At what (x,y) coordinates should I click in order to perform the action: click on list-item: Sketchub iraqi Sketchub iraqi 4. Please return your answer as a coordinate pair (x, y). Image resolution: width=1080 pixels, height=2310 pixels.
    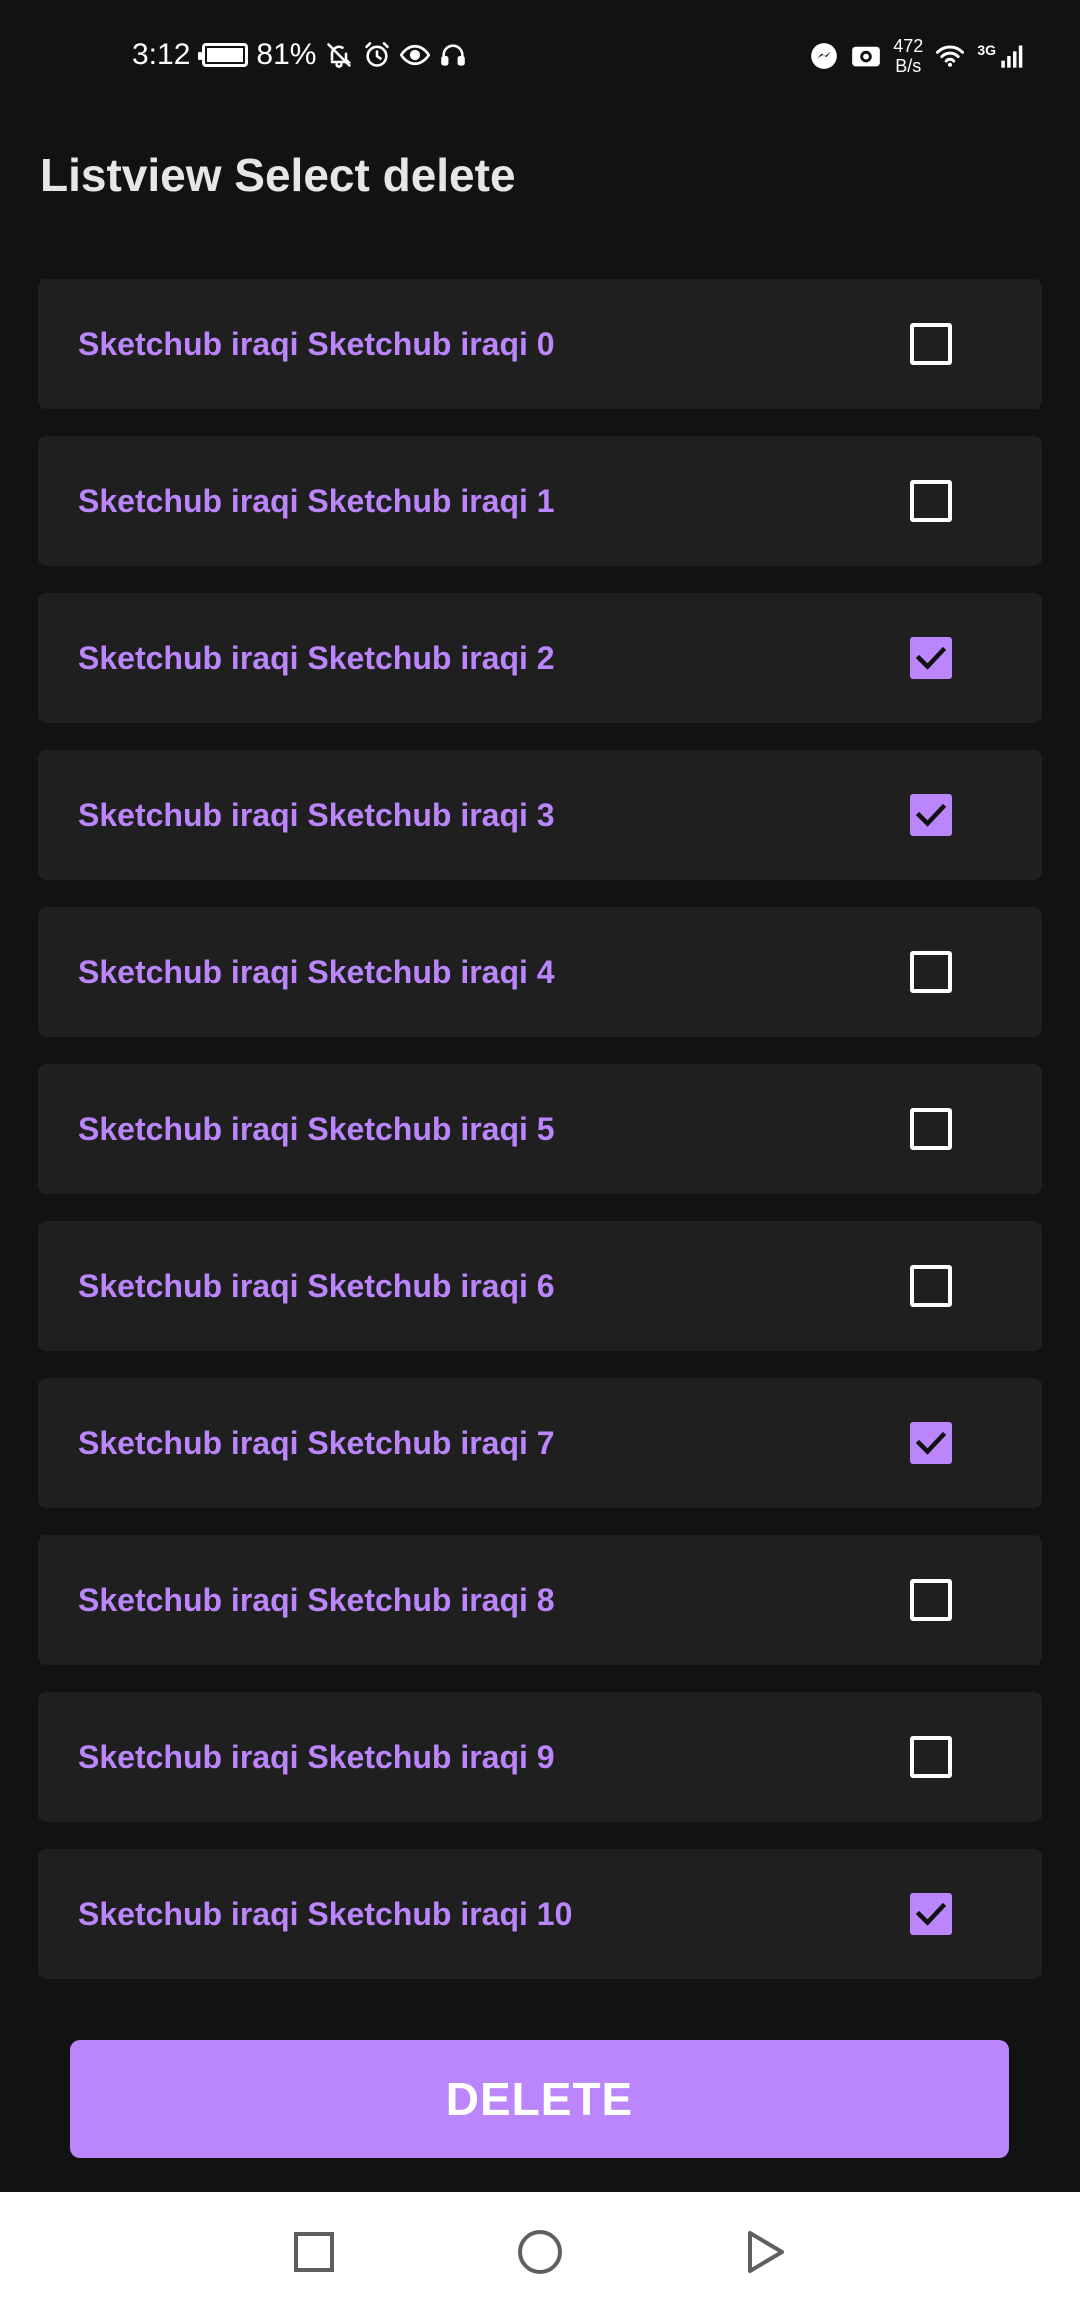
    Looking at the image, I should click on (540, 972).